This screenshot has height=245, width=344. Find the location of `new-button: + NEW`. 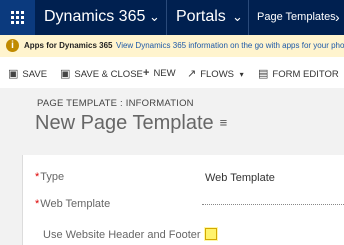

new-button: + NEW is located at coordinates (159, 73).